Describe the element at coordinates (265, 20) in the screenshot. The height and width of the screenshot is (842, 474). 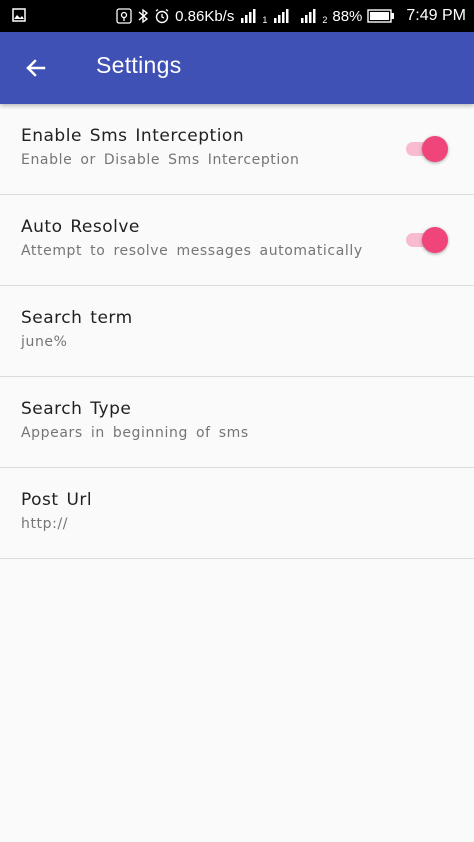
I see `sim1-label: 1` at that location.